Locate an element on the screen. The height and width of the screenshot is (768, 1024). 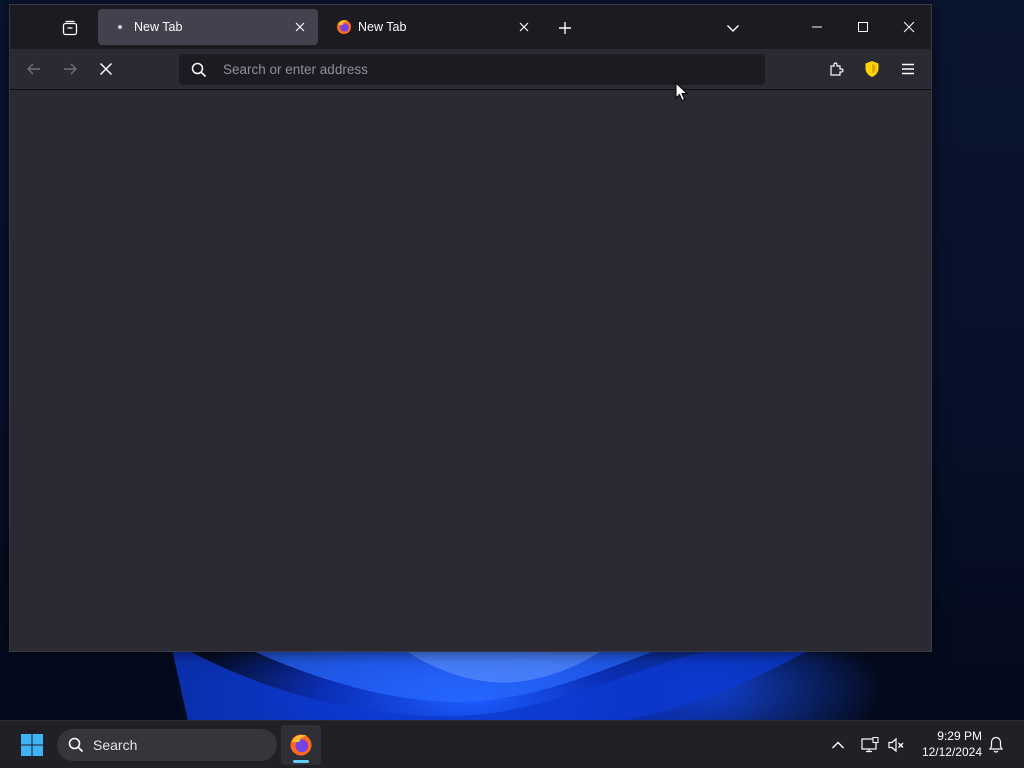
bell-icon is located at coordinates (996, 744).